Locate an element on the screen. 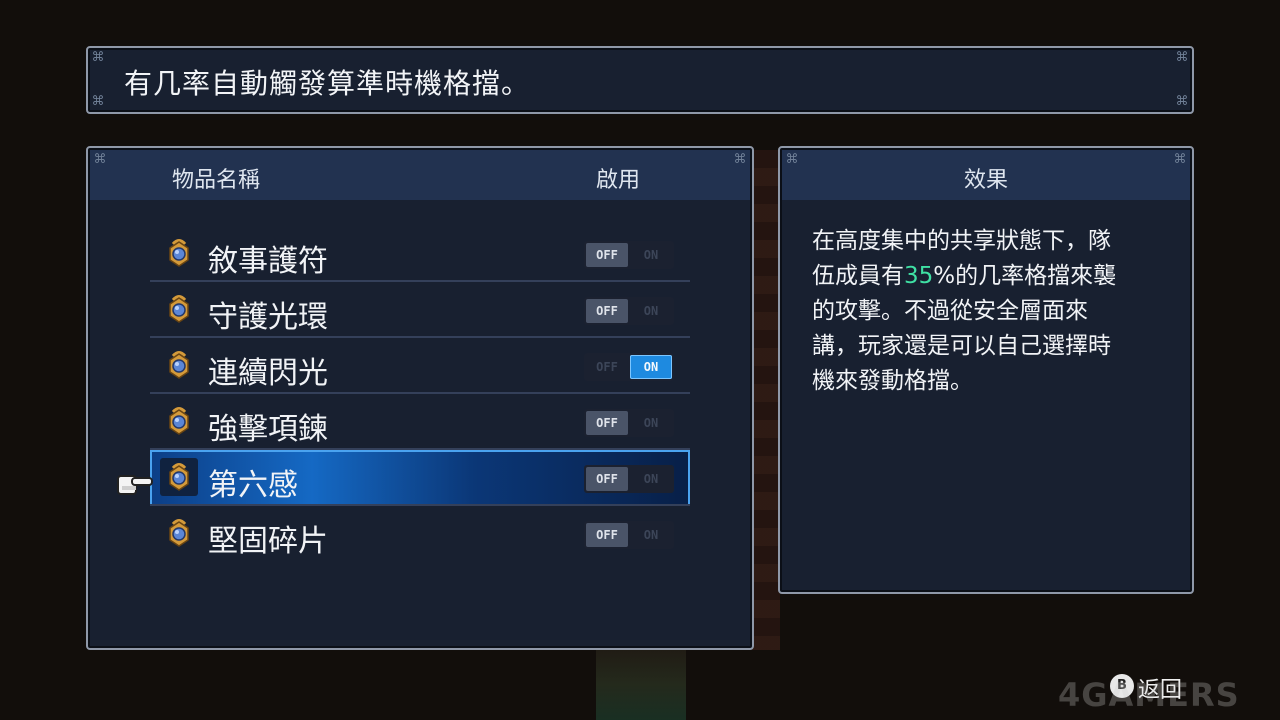 This screenshot has width=1280, height=720. effect-line: 在高度集中的共享狀態下，隊 is located at coordinates (961, 241).